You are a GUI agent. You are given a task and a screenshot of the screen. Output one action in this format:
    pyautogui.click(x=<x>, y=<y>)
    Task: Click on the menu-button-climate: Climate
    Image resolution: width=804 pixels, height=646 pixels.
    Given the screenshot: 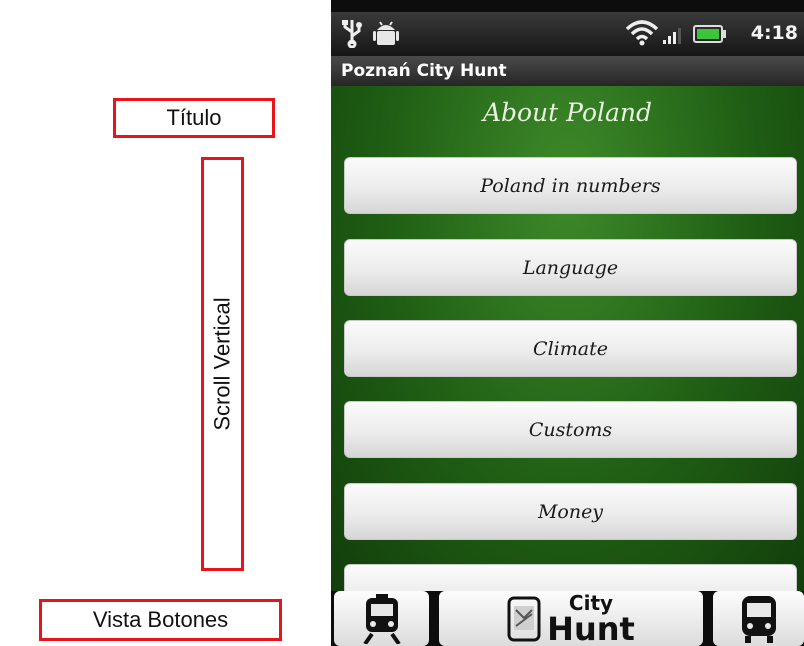 What is the action you would take?
    pyautogui.click(x=570, y=348)
    